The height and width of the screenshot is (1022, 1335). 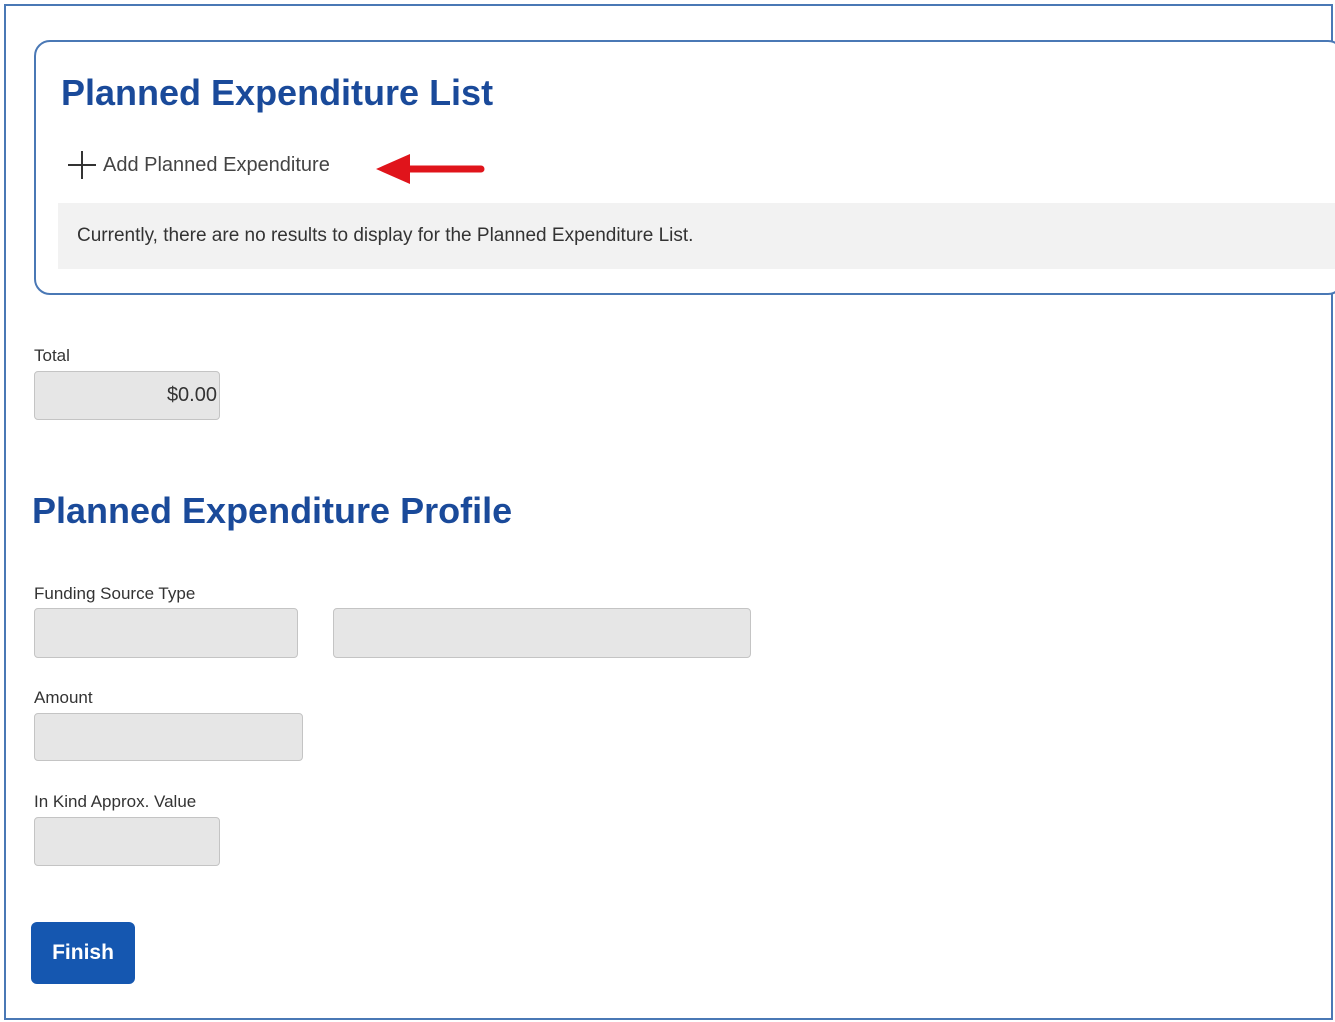 What do you see at coordinates (272, 510) in the screenshot?
I see `planned-expenditure-profile-title: Planned Expenditure Profile` at bounding box center [272, 510].